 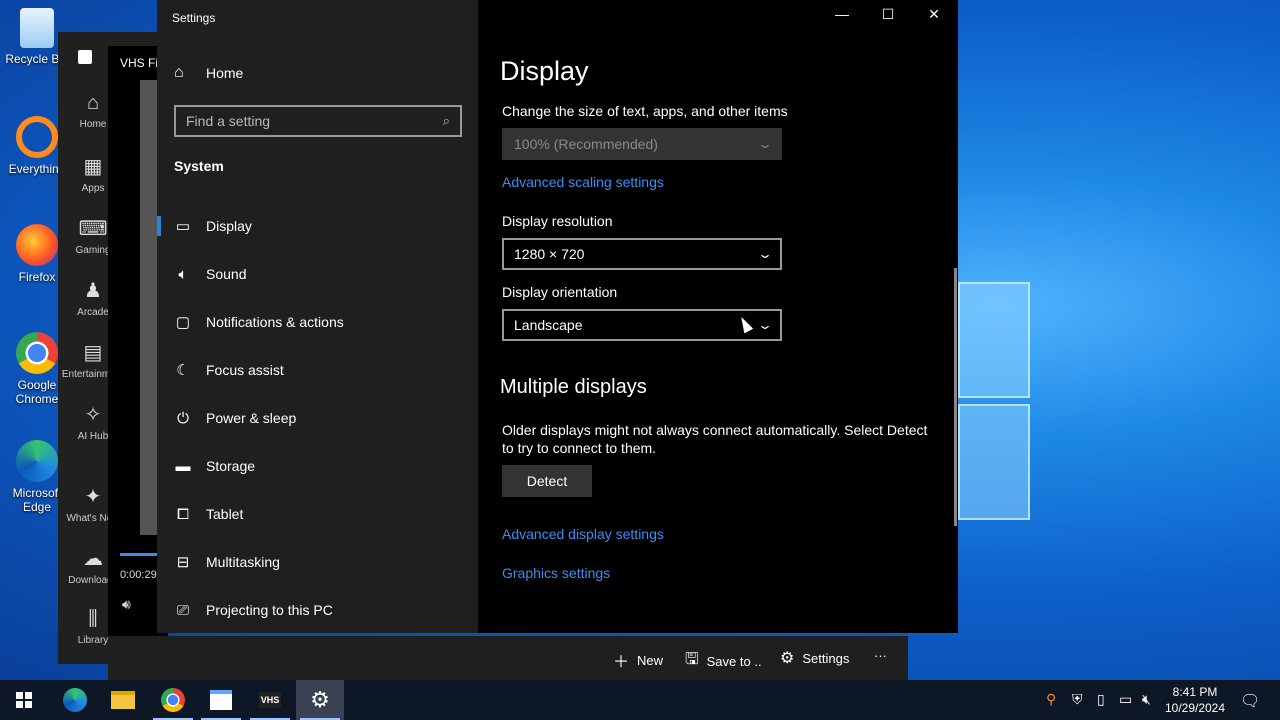 What do you see at coordinates (85, 57) in the screenshot?
I see `store-app-icon` at bounding box center [85, 57].